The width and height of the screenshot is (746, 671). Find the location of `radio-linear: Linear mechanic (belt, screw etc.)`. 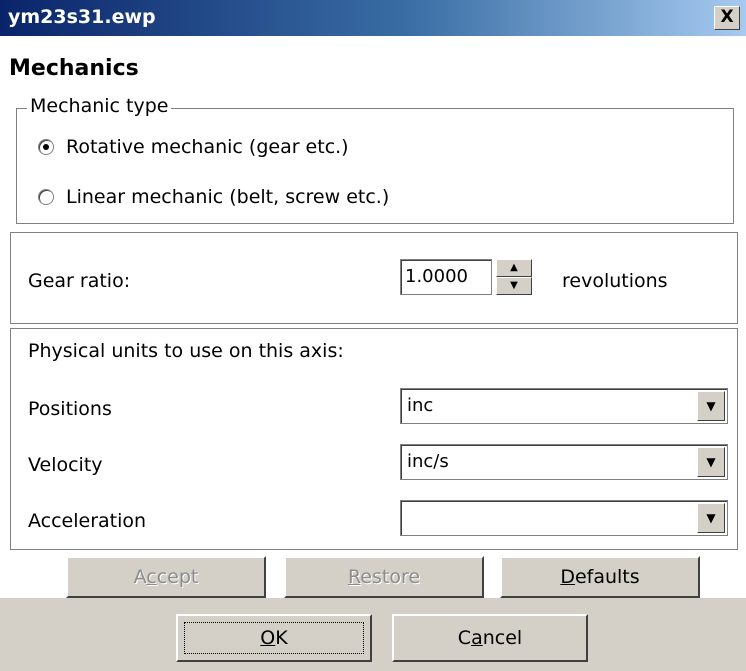

radio-linear: Linear mechanic (belt, screw etc.) is located at coordinates (213, 197).